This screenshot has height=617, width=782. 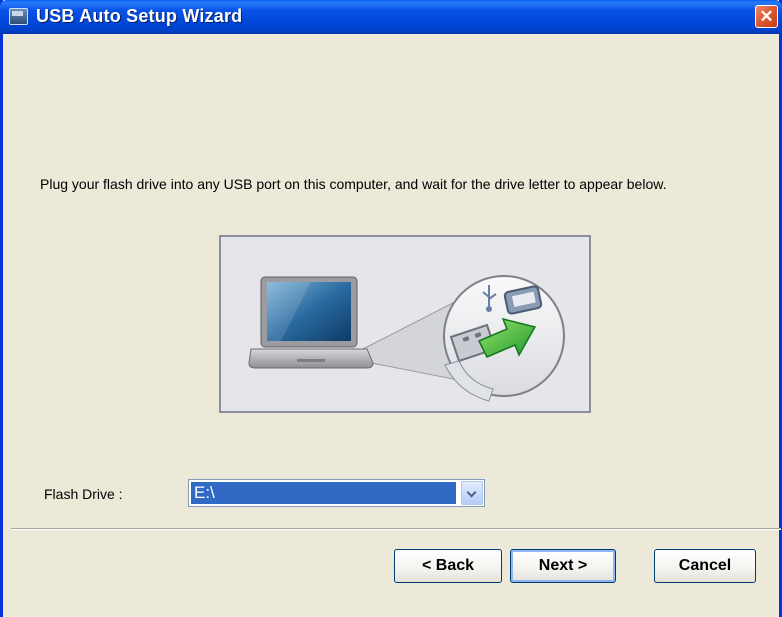 What do you see at coordinates (18, 16) in the screenshot?
I see `app-icon` at bounding box center [18, 16].